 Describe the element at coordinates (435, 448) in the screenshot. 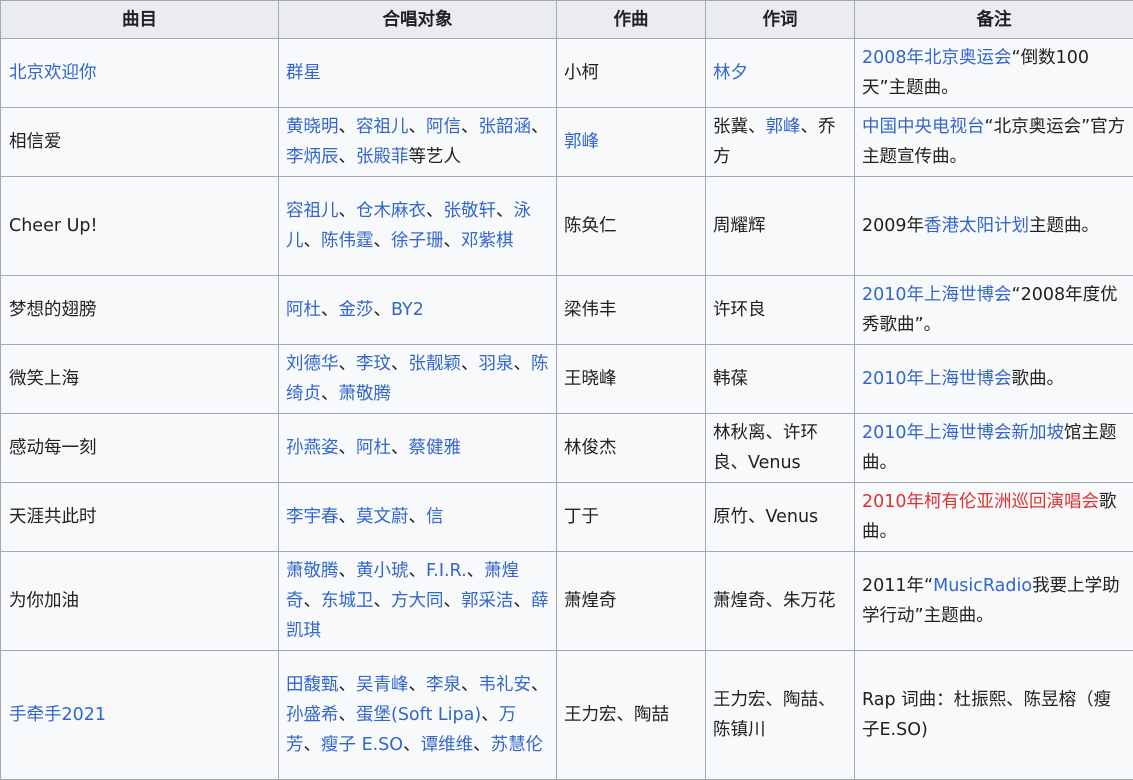

I see `wiki-link: 蔡健雅` at that location.